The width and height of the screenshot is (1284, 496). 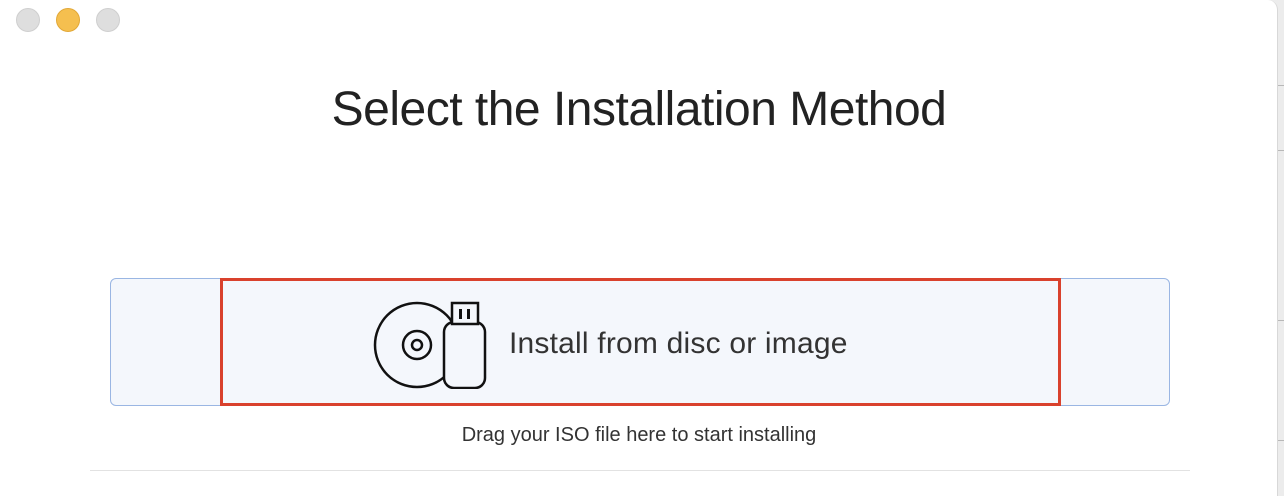 What do you see at coordinates (639, 109) in the screenshot?
I see `page-title: Select the Installation Method` at bounding box center [639, 109].